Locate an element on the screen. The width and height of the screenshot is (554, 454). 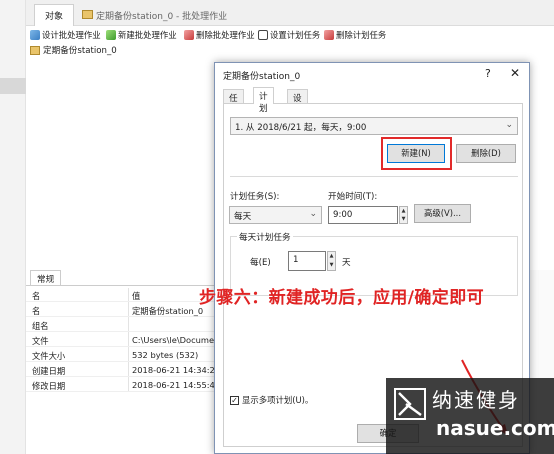
property-value: 2018-06-21 14:34:29 is located at coordinates (176, 370).